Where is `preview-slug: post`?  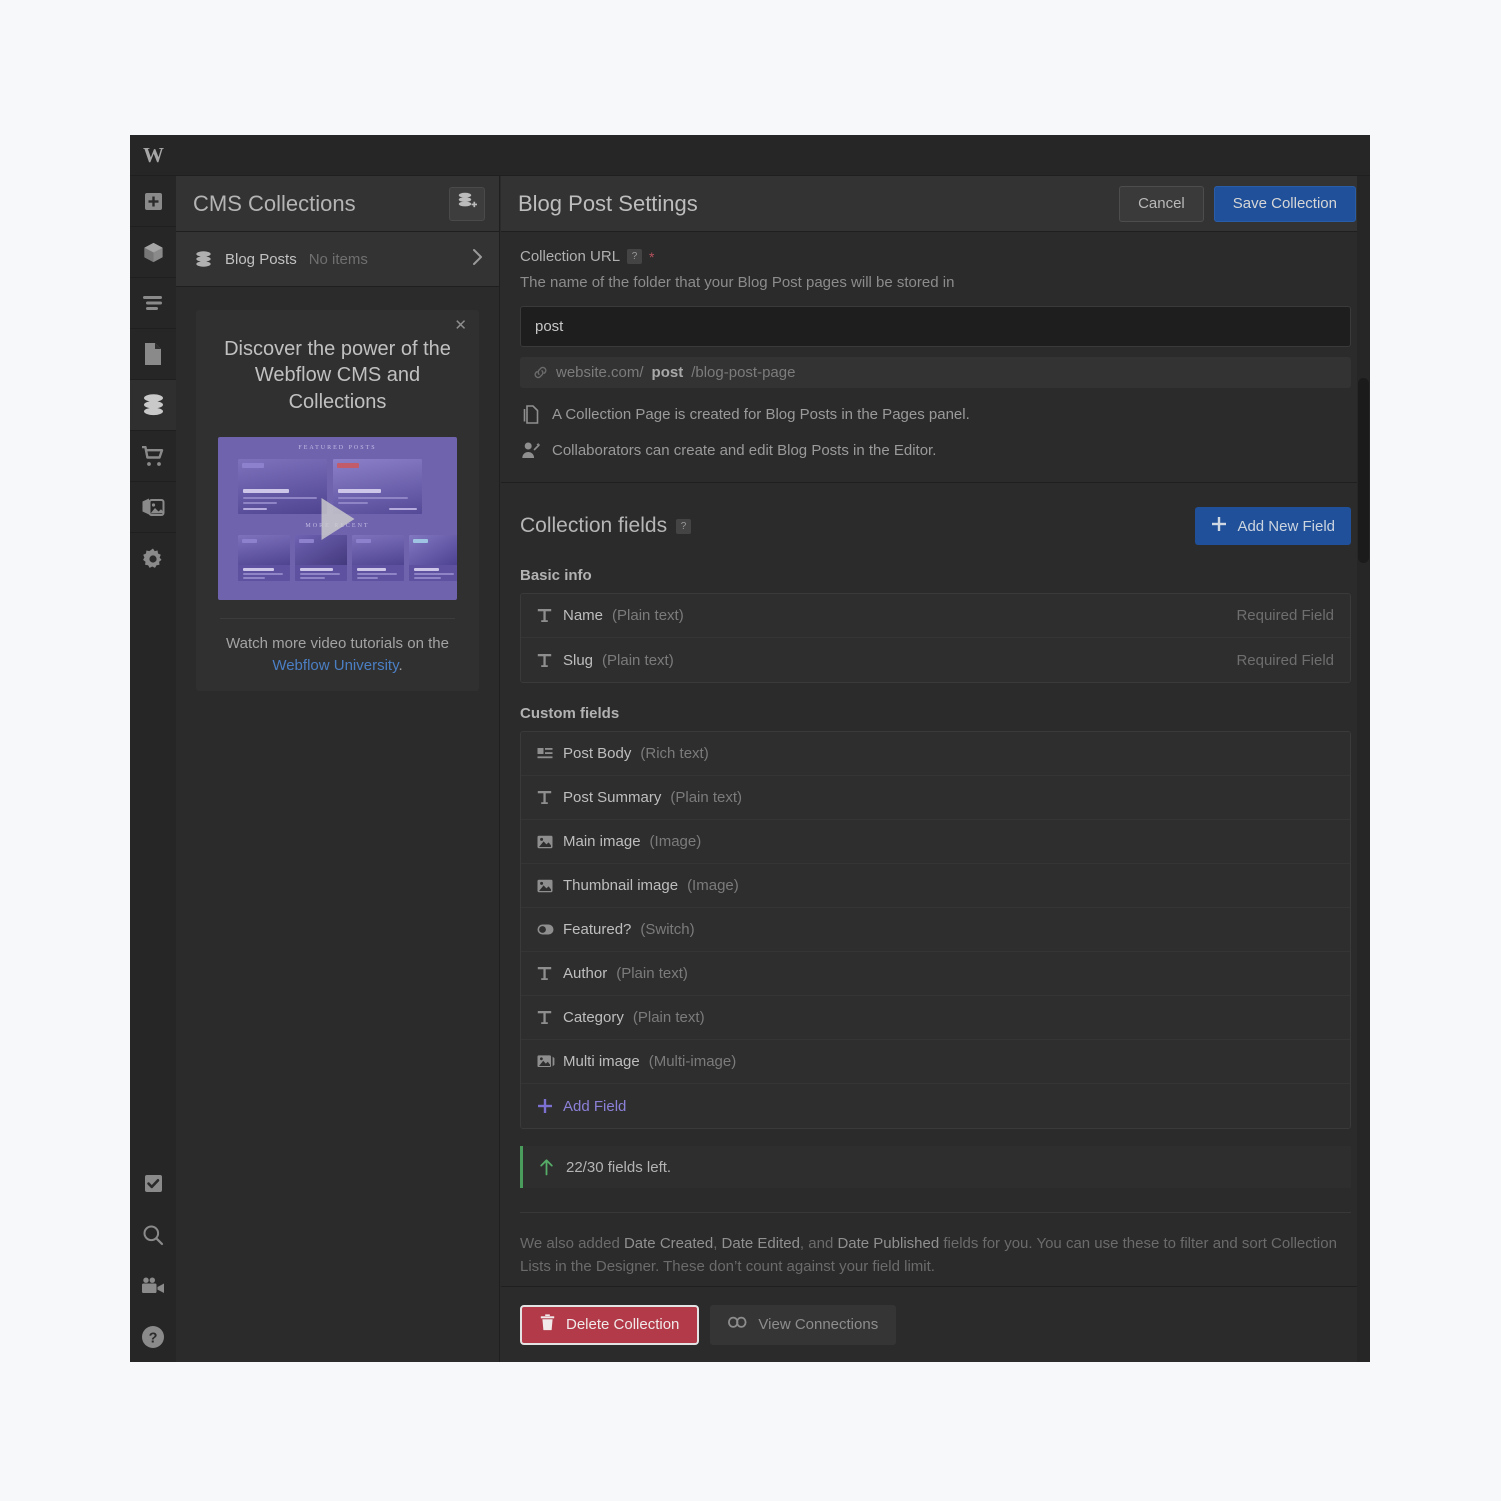
preview-slug: post is located at coordinates (667, 372).